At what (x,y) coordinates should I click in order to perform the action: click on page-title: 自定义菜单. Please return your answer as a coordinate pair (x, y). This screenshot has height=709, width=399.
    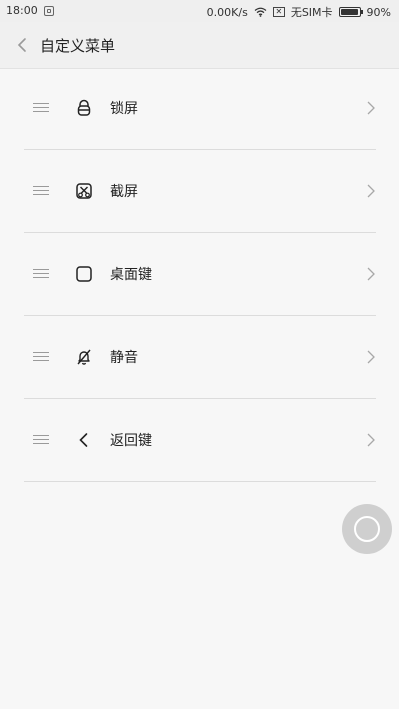
    Looking at the image, I should click on (78, 46).